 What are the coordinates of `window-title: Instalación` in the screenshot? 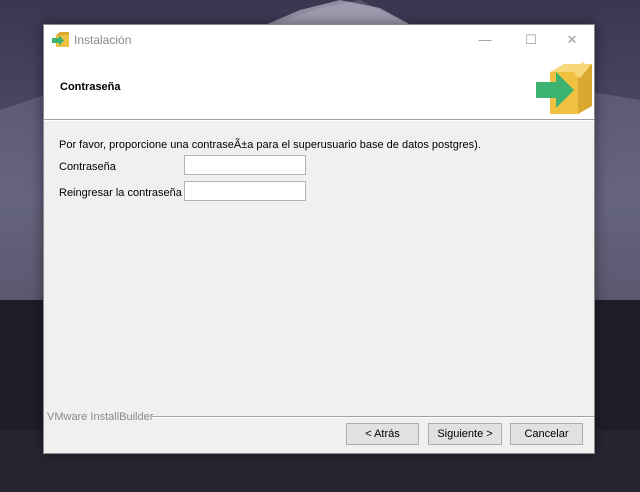 It's located at (103, 40).